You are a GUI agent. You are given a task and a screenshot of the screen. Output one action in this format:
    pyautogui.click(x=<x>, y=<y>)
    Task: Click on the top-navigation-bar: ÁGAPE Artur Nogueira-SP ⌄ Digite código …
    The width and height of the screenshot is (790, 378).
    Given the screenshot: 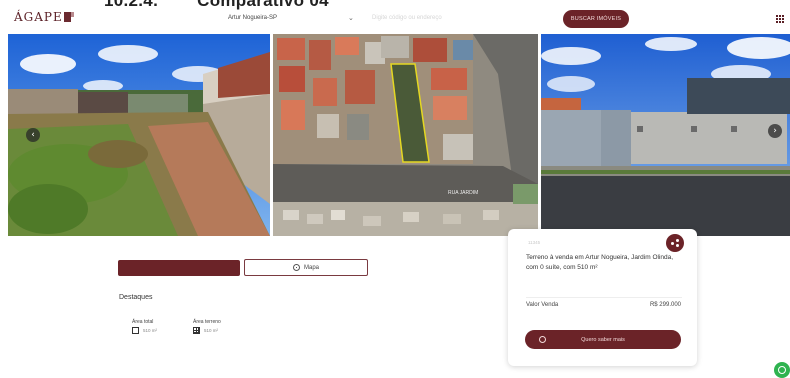 What is the action you would take?
    pyautogui.click(x=395, y=17)
    